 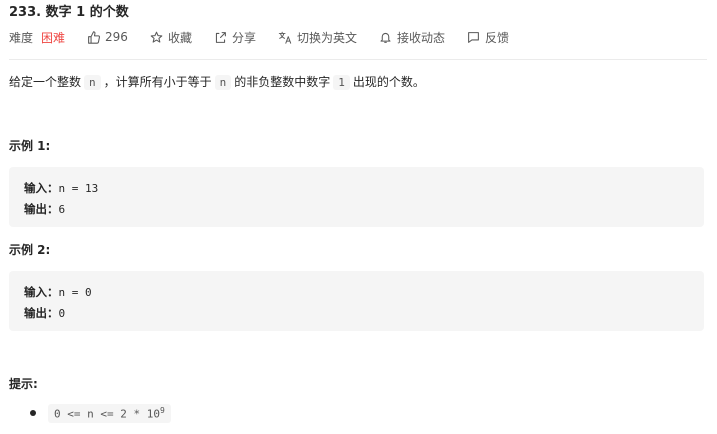 What do you see at coordinates (30, 250) in the screenshot?
I see `example-2-title: 示例 2:` at bounding box center [30, 250].